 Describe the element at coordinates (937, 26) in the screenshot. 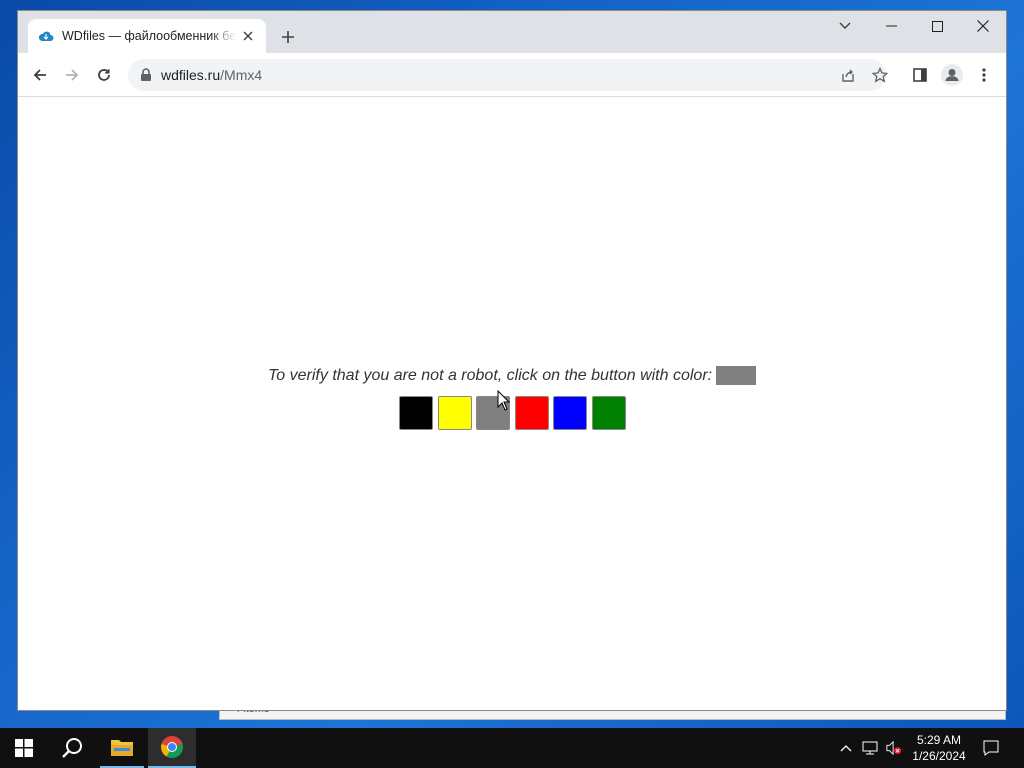

I see `maximize-icon` at that location.